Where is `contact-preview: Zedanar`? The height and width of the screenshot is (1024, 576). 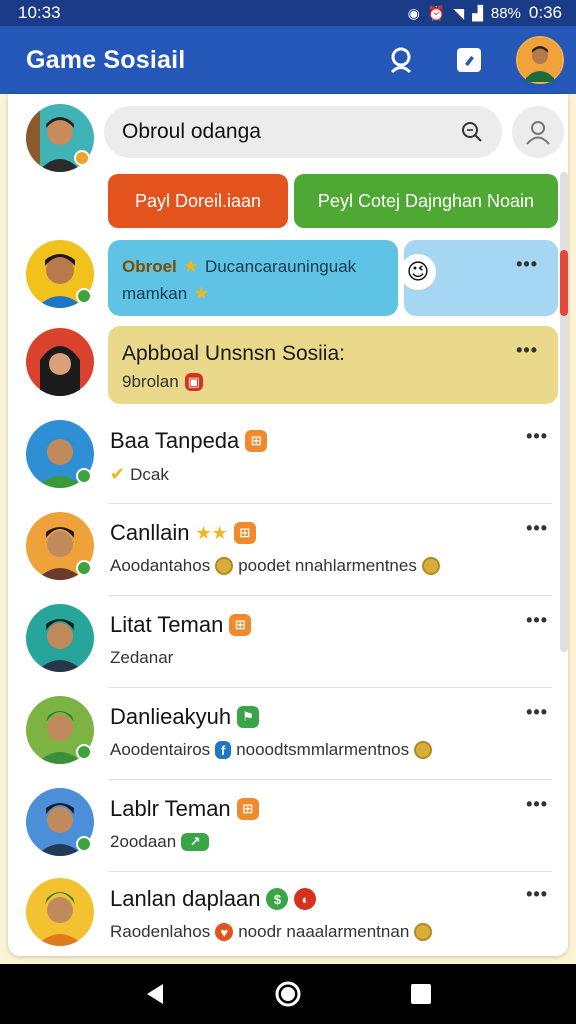 contact-preview: Zedanar is located at coordinates (142, 657).